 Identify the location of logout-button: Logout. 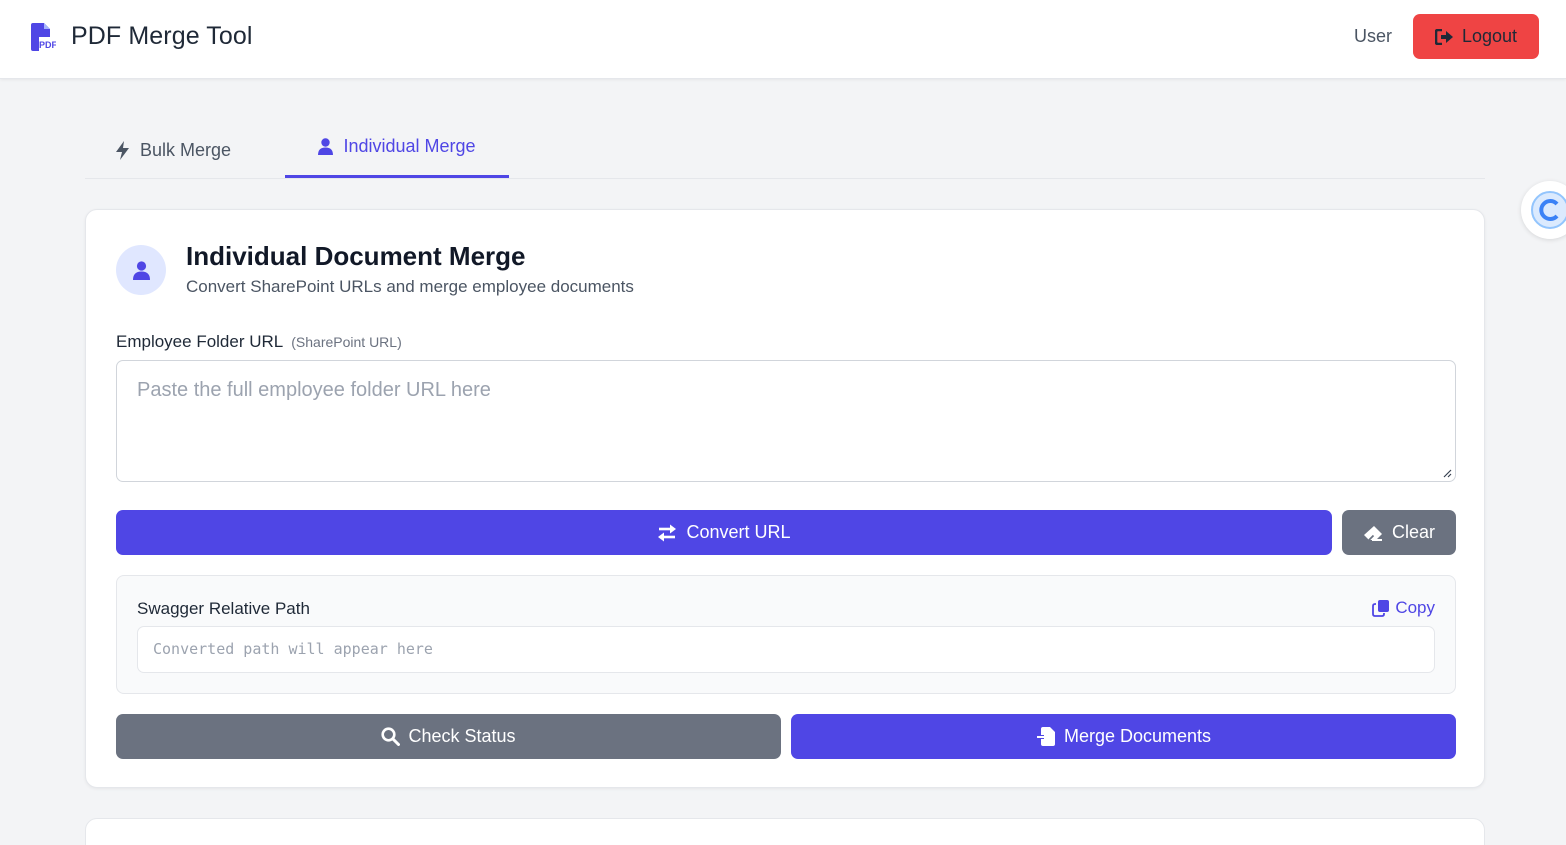
(1476, 36).